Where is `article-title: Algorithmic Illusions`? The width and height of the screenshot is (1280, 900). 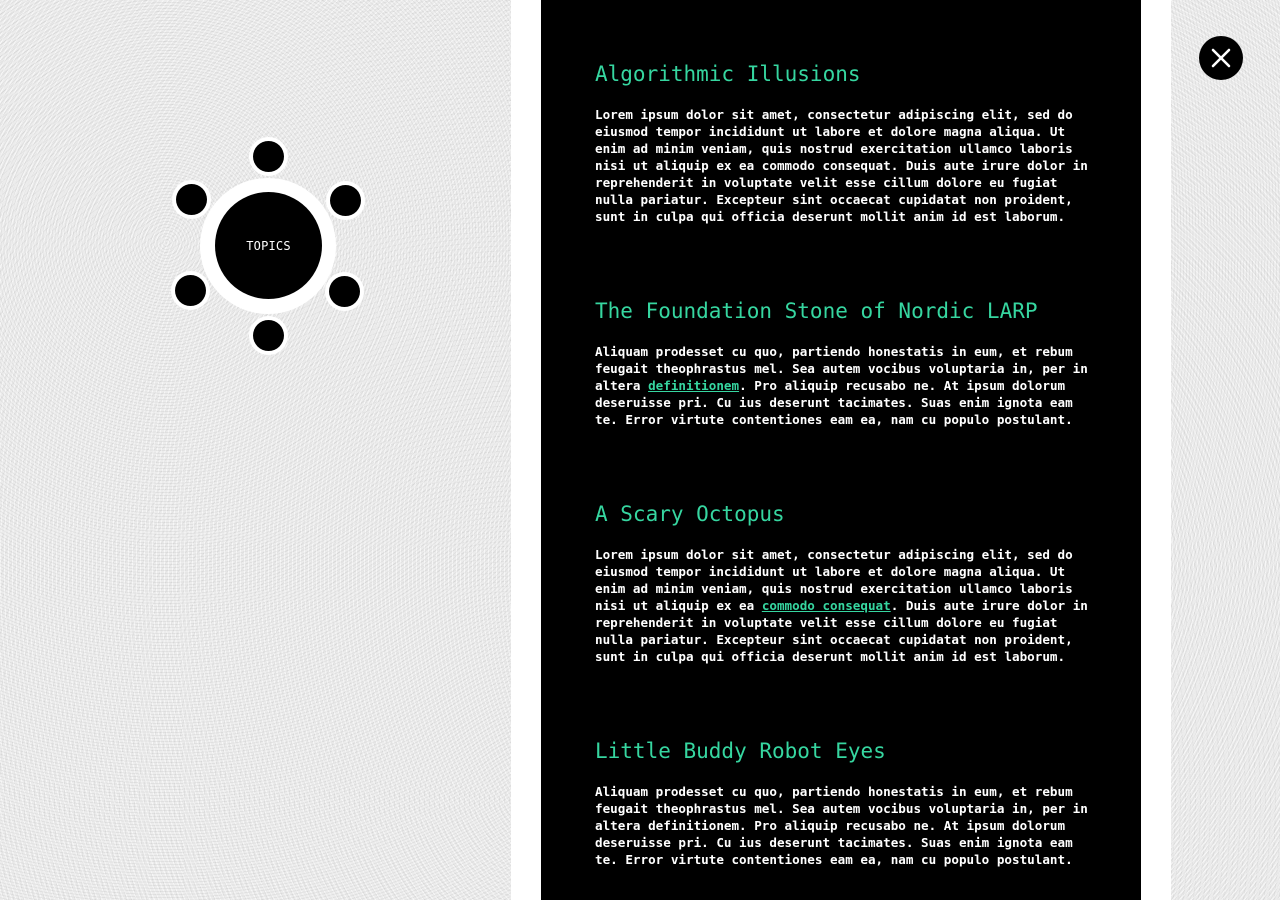
article-title: Algorithmic Illusions is located at coordinates (728, 74).